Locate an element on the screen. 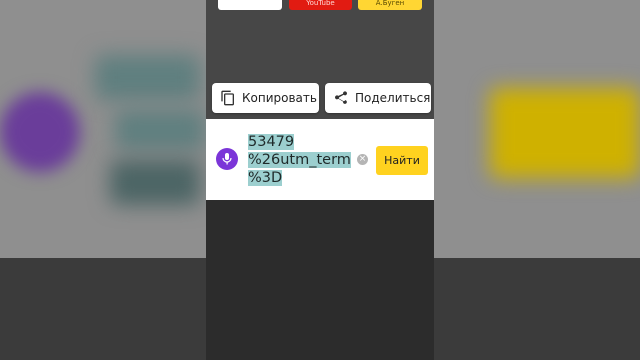  share-icon is located at coordinates (341, 97).